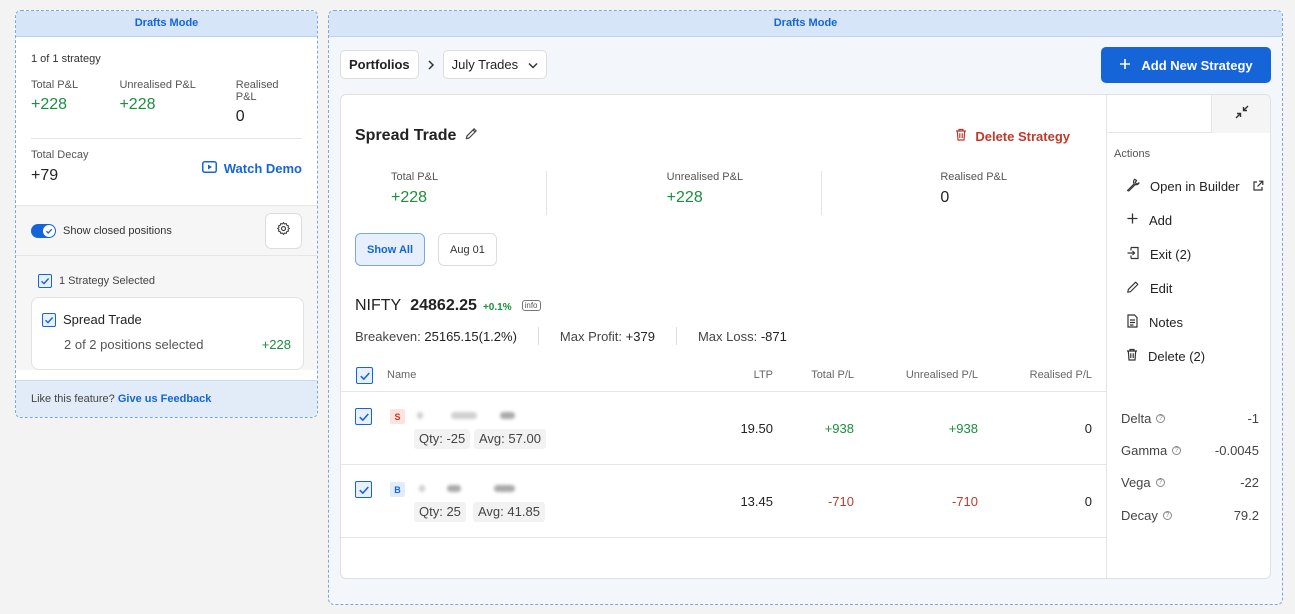 The image size is (1295, 614). Describe the element at coordinates (1136, 482) in the screenshot. I see `greek-vega-label: Vega` at that location.